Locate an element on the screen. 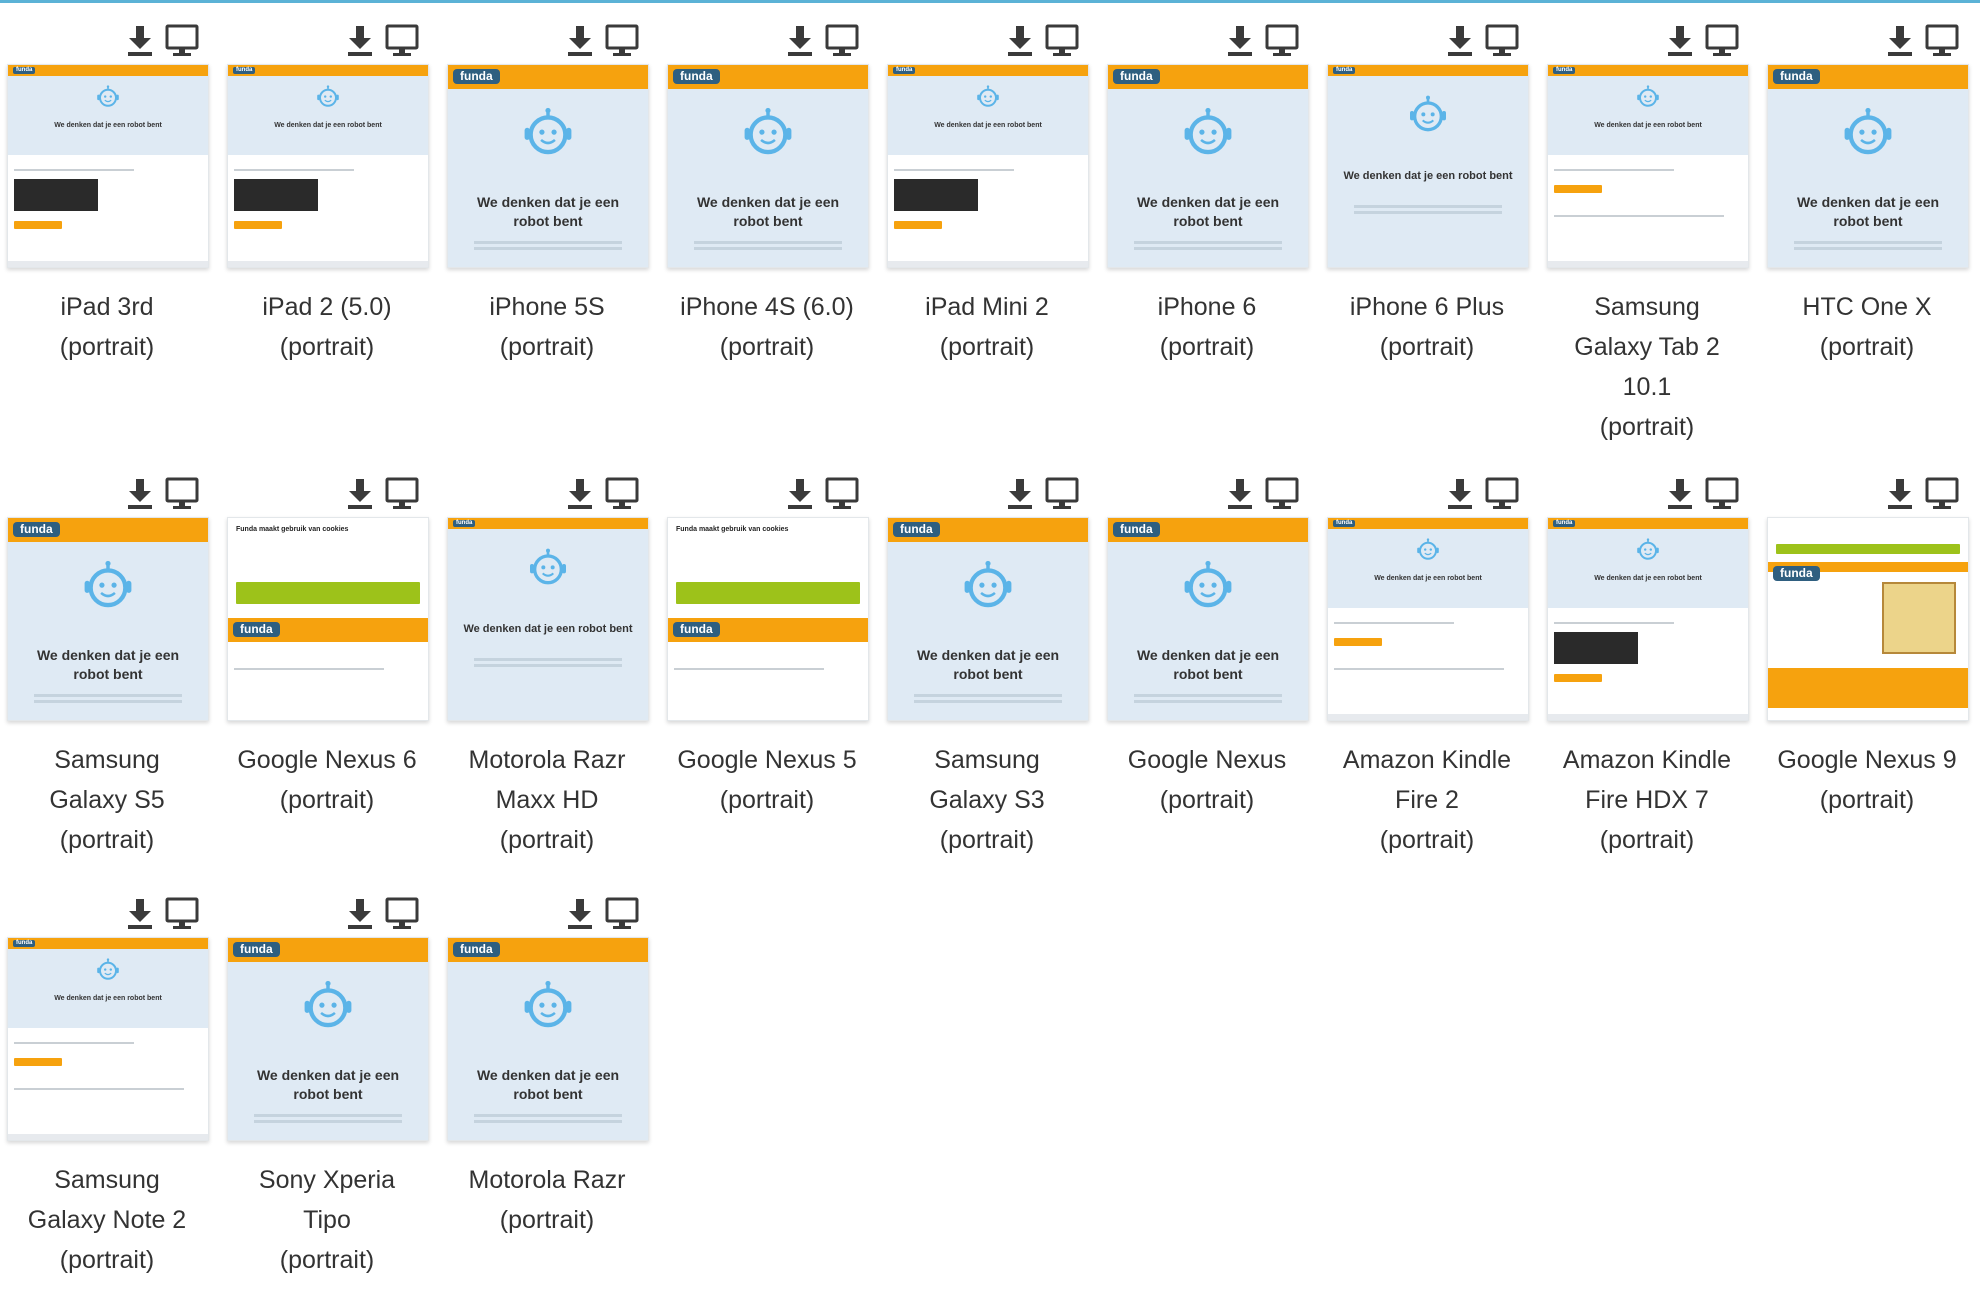 Image resolution: width=1980 pixels, height=1290 pixels. device-name: Samsung Galaxy Tab 2 10.1 (portrait) is located at coordinates (1647, 367).